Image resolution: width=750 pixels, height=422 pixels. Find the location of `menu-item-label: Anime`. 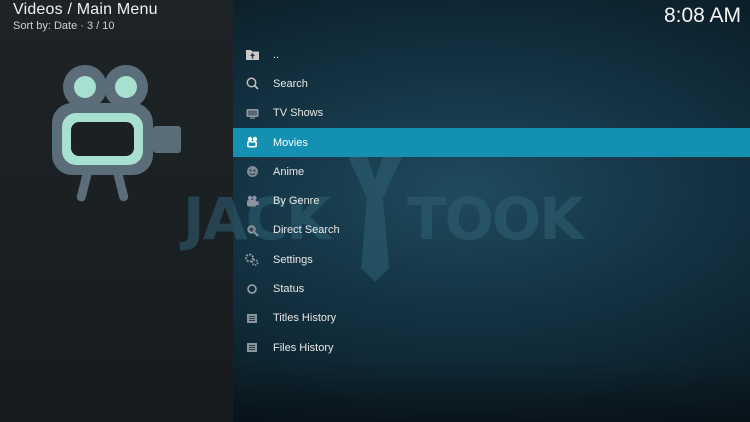

menu-item-label: Anime is located at coordinates (289, 171).